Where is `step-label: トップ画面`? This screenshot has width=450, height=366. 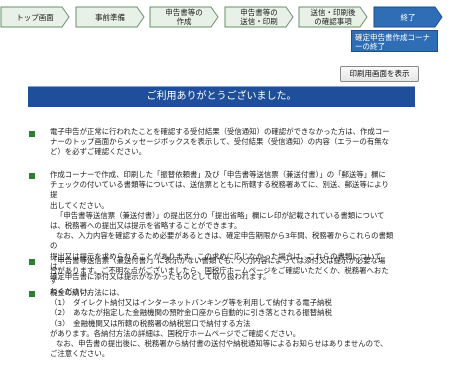 step-label: トップ画面 is located at coordinates (35, 17).